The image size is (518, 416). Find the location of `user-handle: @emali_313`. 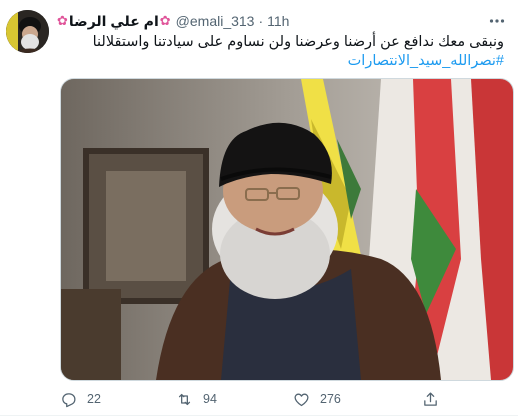

user-handle: @emali_313 is located at coordinates (215, 21).